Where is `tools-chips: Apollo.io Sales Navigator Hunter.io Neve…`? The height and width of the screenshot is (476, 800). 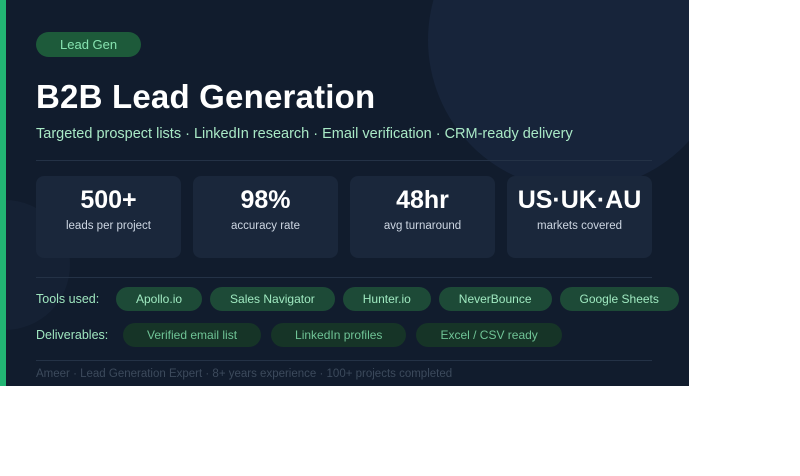
tools-chips: Apollo.io Sales Navigator Hunter.io Neve… is located at coordinates (397, 299).